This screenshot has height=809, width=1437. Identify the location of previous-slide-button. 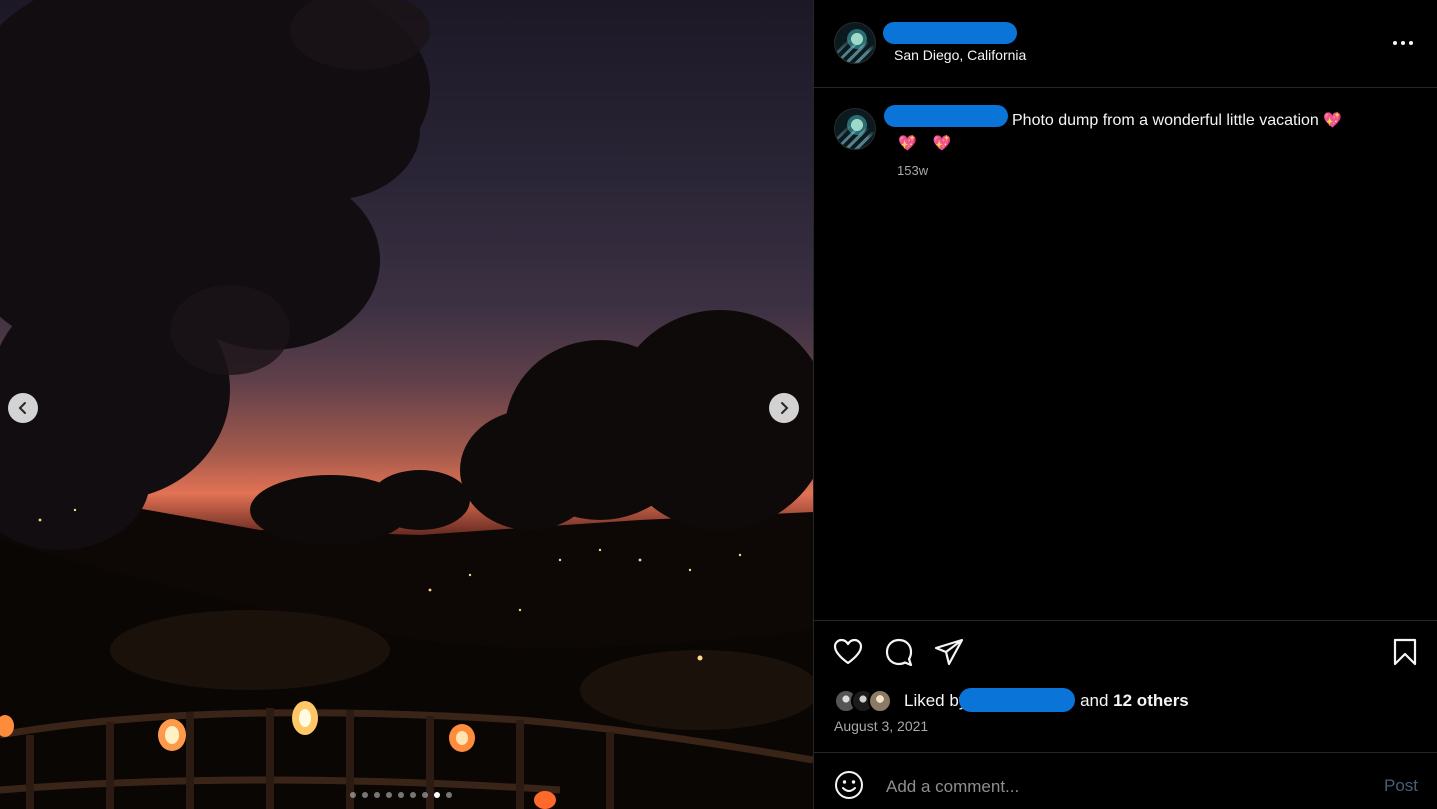
(23, 408).